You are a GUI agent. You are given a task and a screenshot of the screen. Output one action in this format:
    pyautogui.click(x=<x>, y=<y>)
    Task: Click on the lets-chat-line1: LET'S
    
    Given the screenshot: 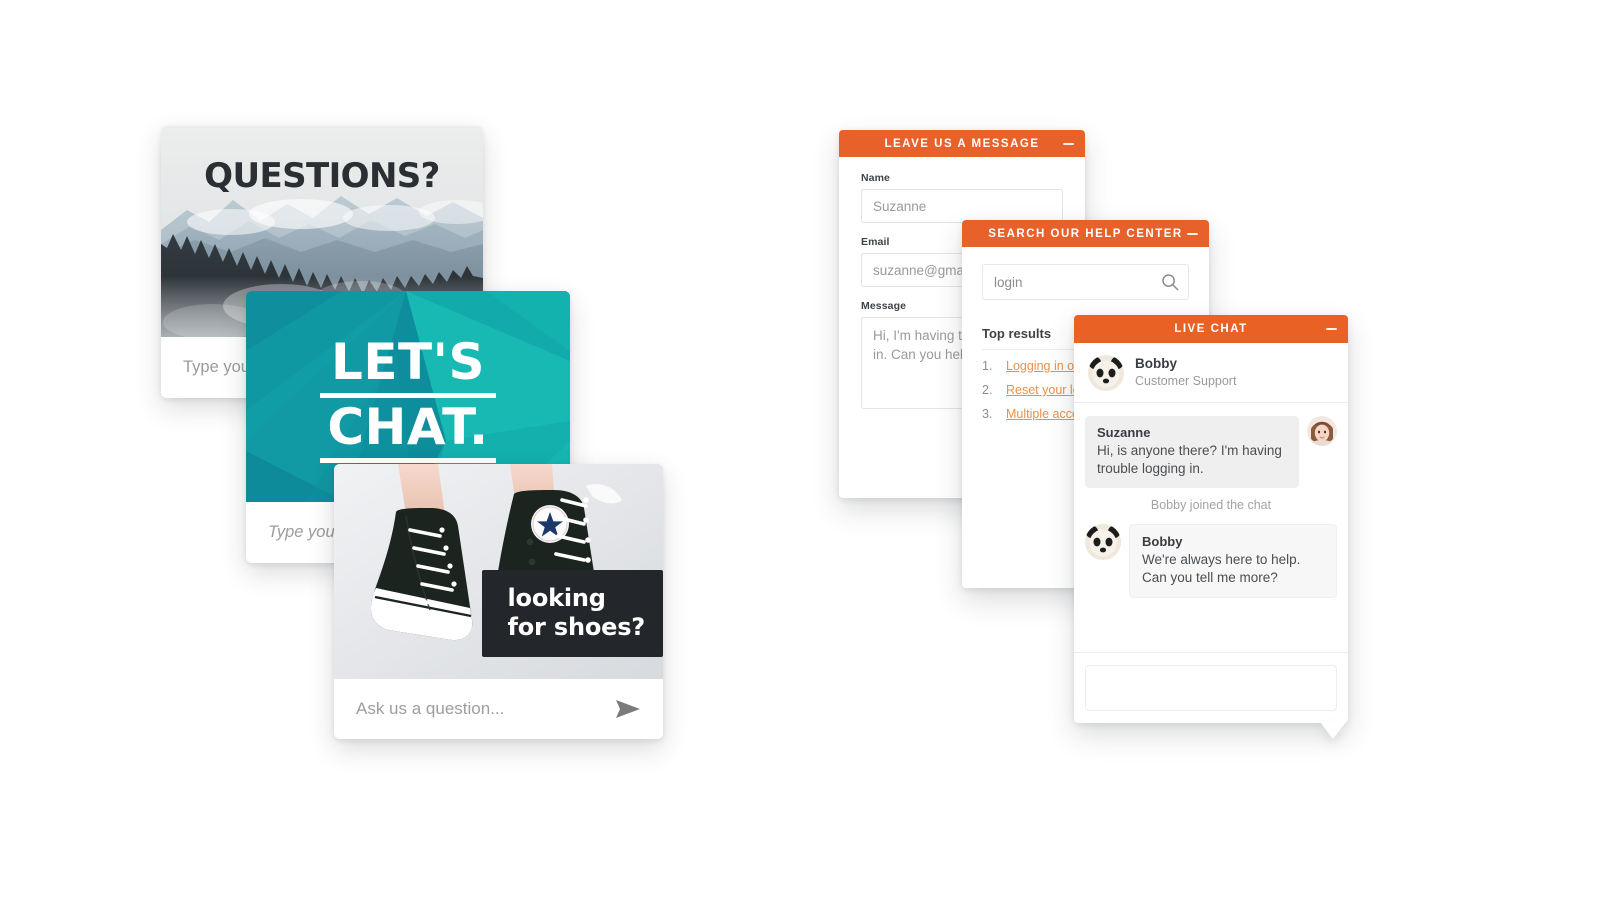 What is the action you would take?
    pyautogui.click(x=408, y=362)
    